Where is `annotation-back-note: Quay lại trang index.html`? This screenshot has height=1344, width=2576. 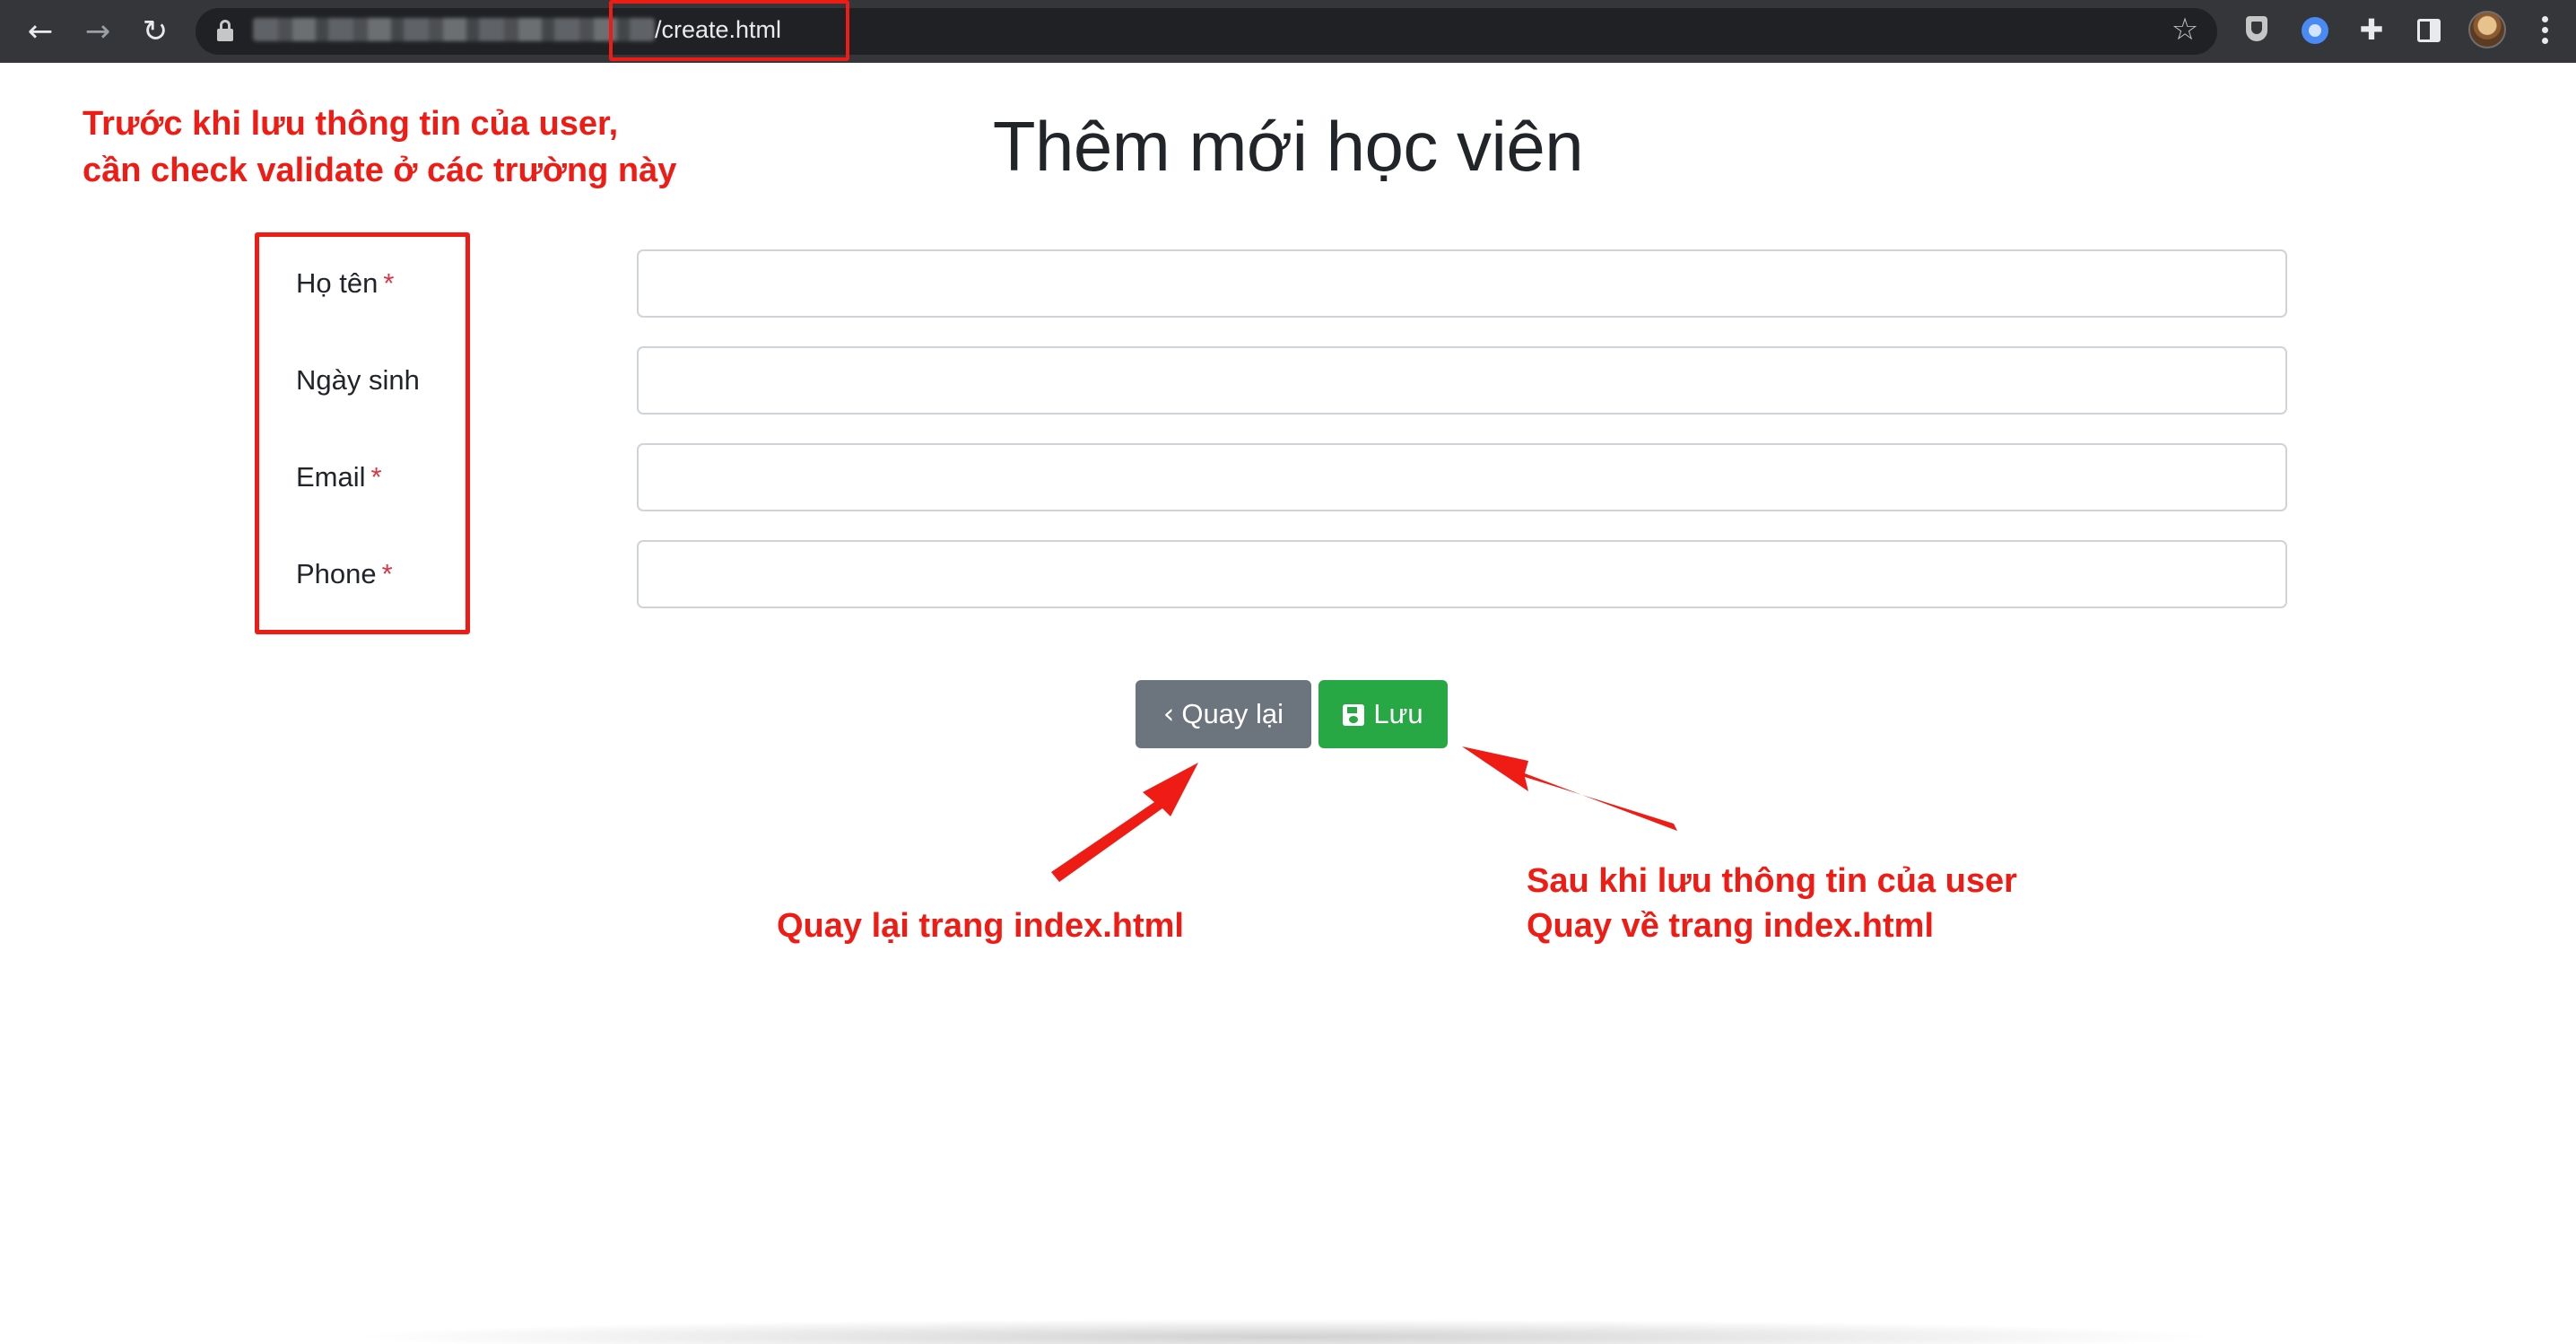
annotation-back-note: Quay lại trang index.html is located at coordinates (980, 926).